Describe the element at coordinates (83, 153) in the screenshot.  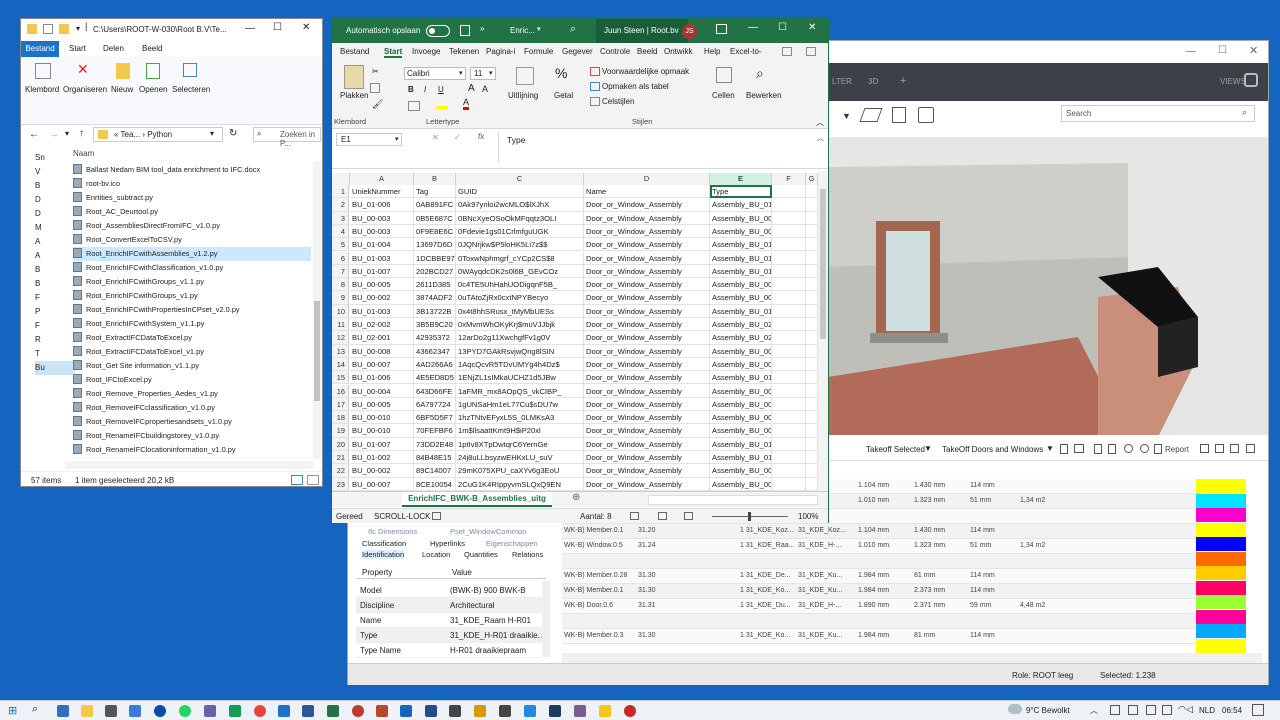
I see `column-header-name: Naam` at that location.